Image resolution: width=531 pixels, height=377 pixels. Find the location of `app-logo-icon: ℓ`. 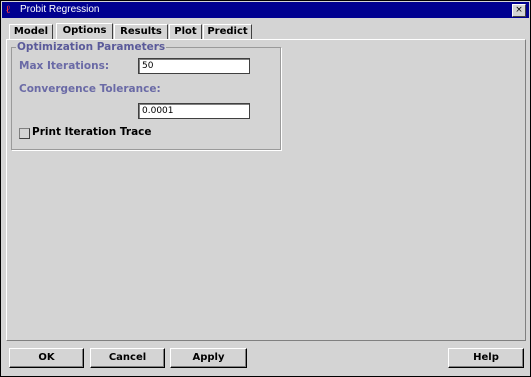

app-logo-icon: ℓ is located at coordinates (8, 9).